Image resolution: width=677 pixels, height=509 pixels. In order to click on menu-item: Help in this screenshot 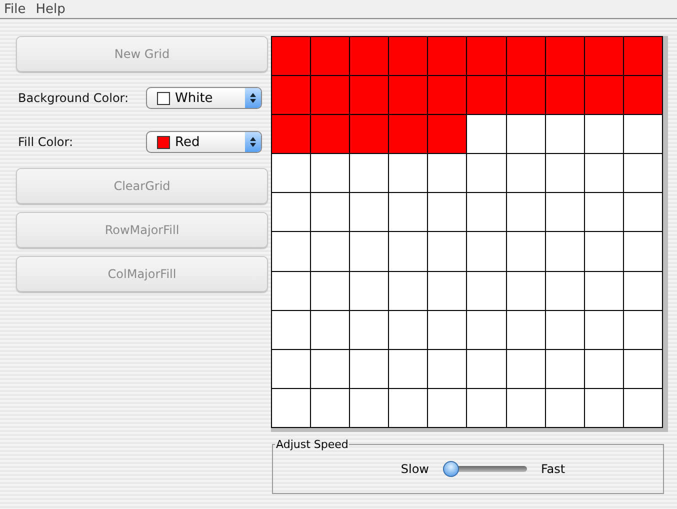, I will do `click(51, 9)`.